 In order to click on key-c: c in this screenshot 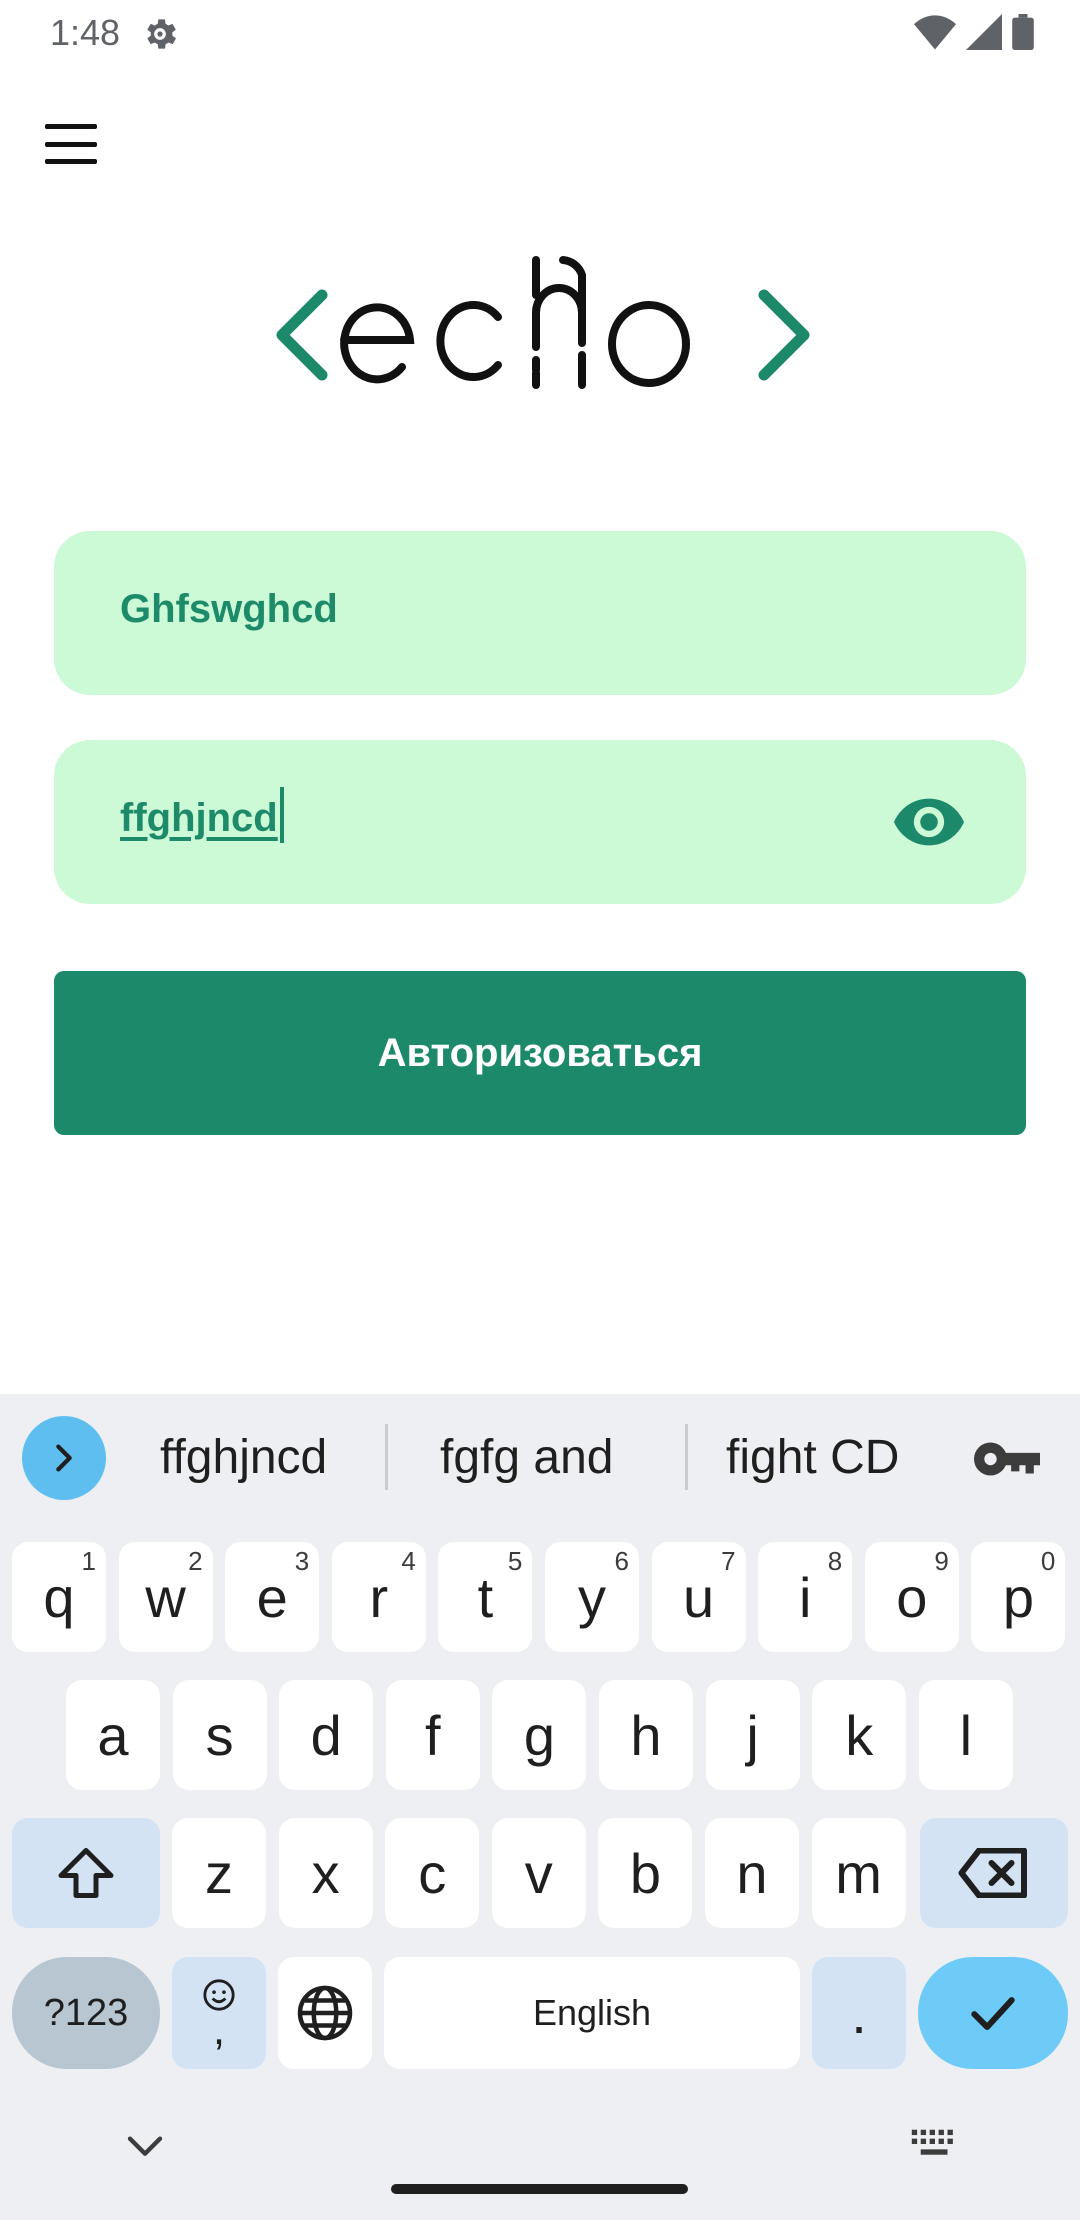, I will do `click(432, 1873)`.